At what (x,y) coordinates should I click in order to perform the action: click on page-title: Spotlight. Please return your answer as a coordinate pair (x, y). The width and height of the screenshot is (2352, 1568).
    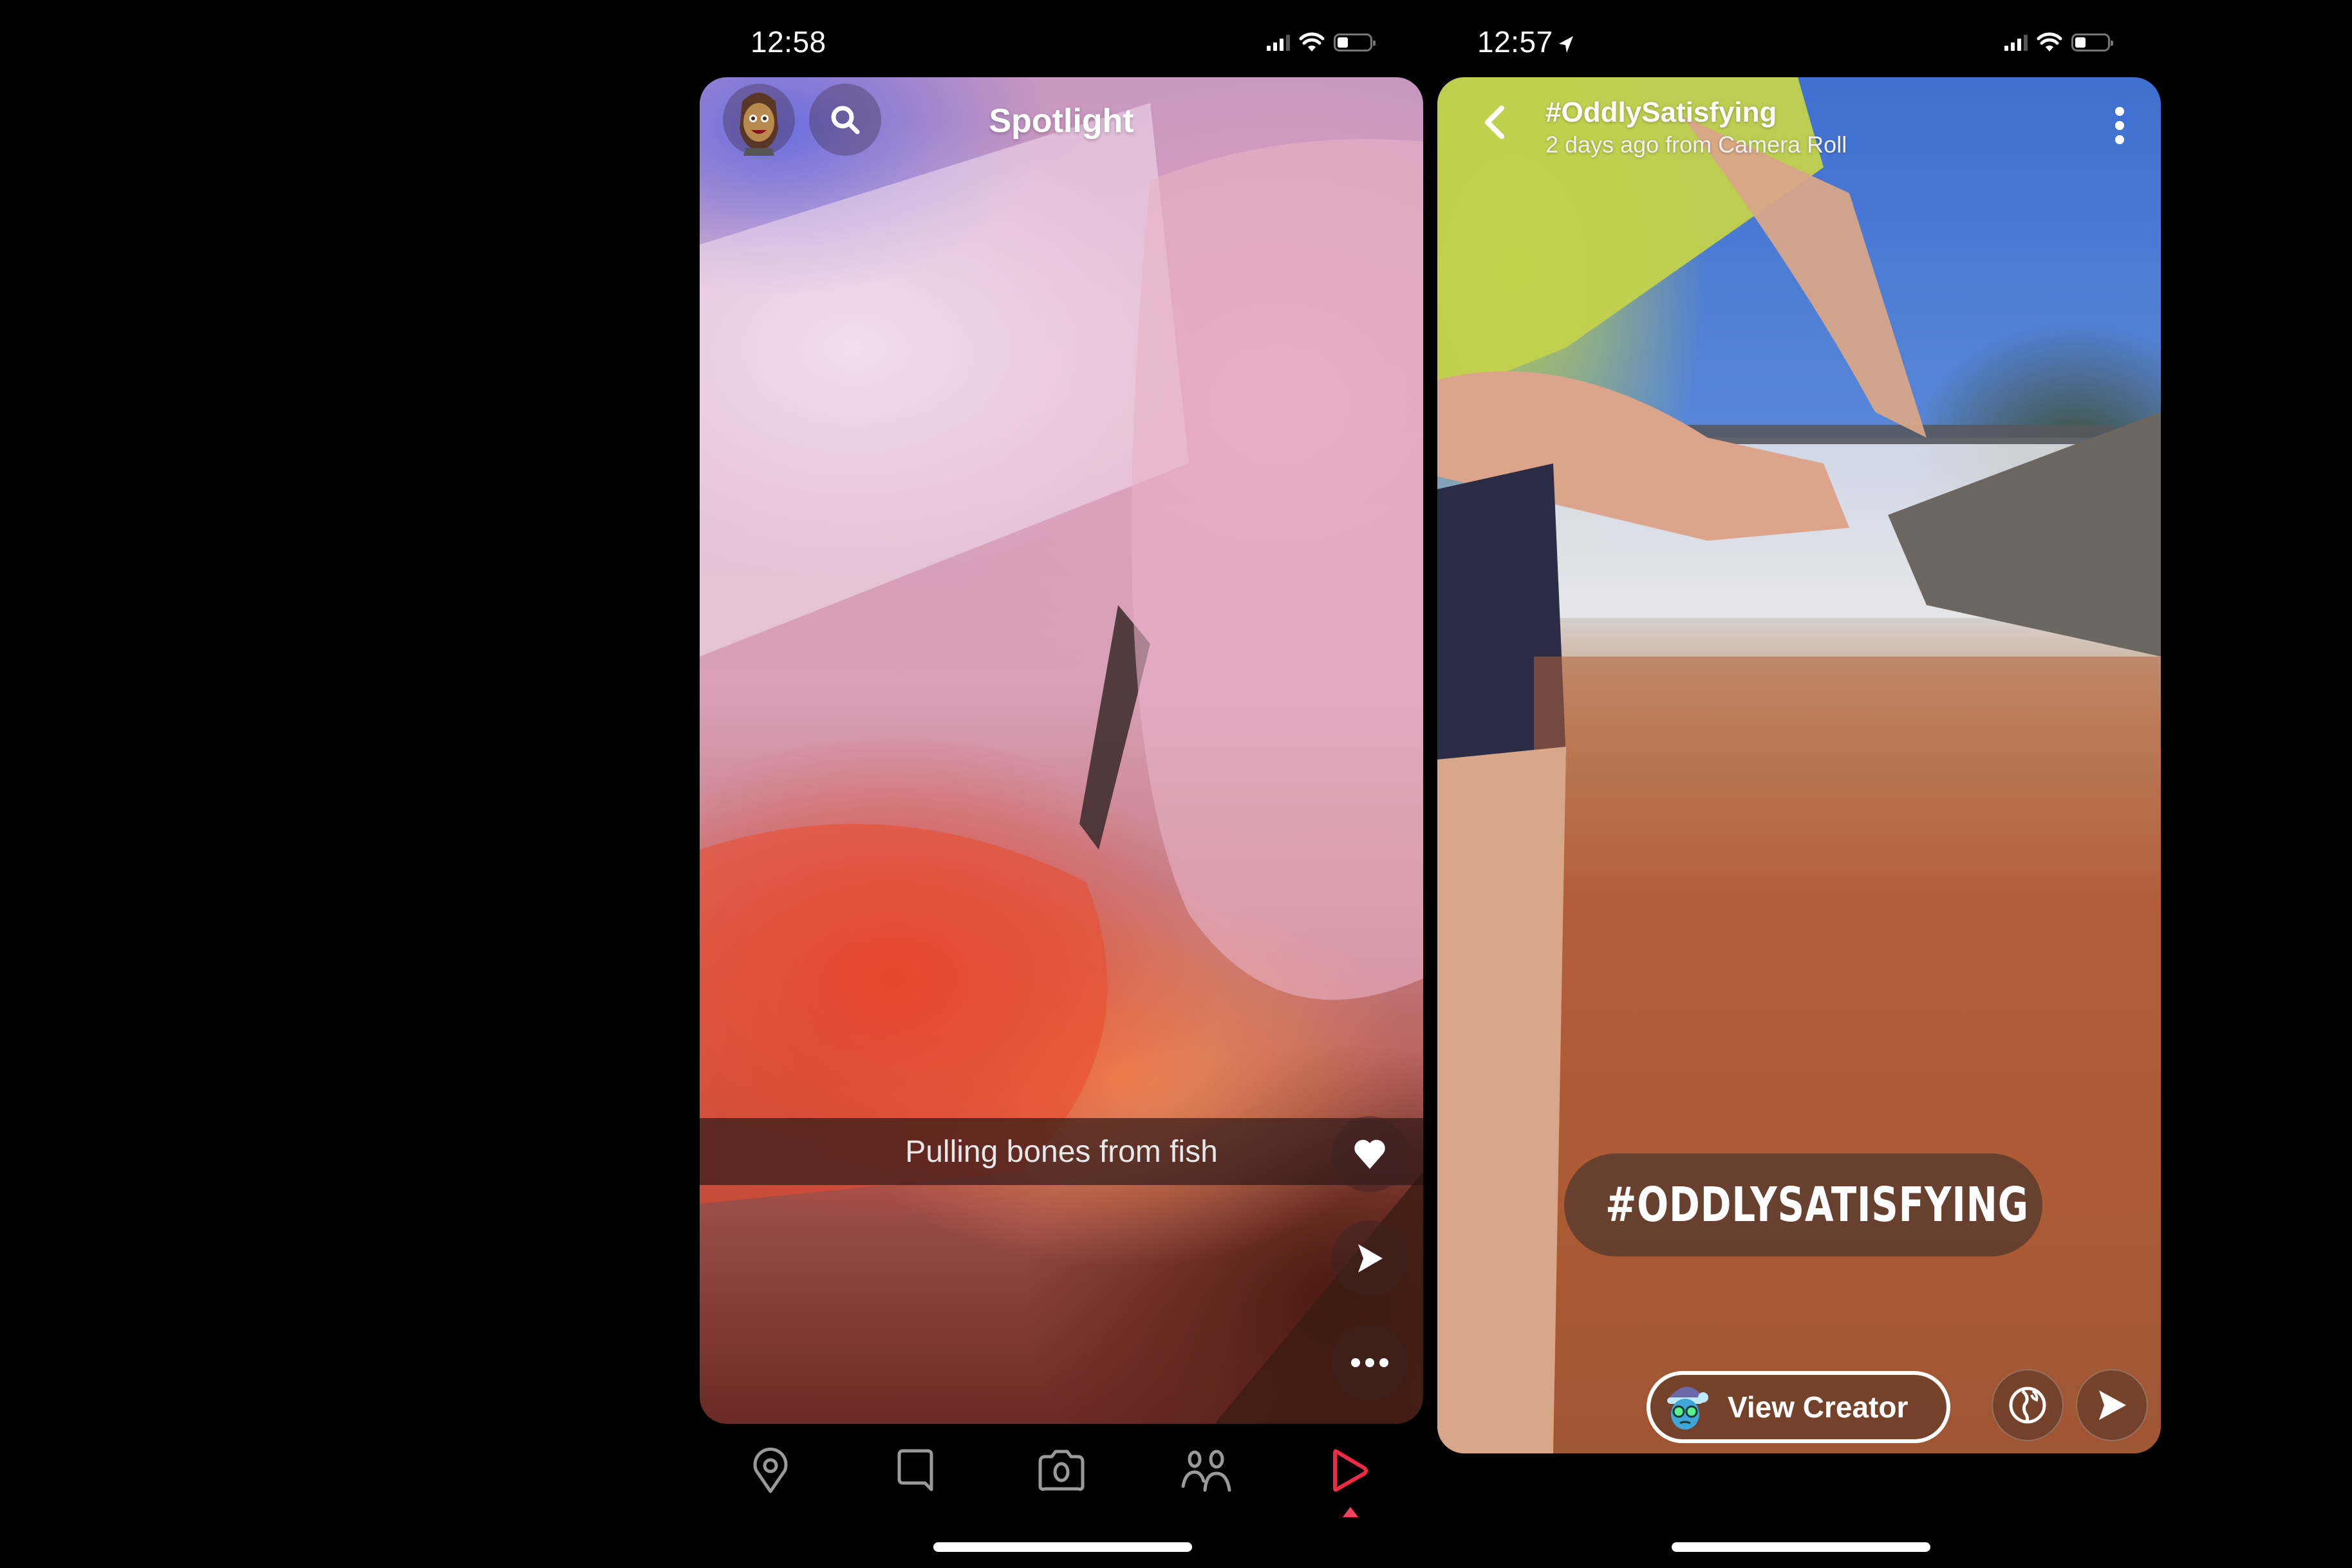
    Looking at the image, I should click on (1061, 121).